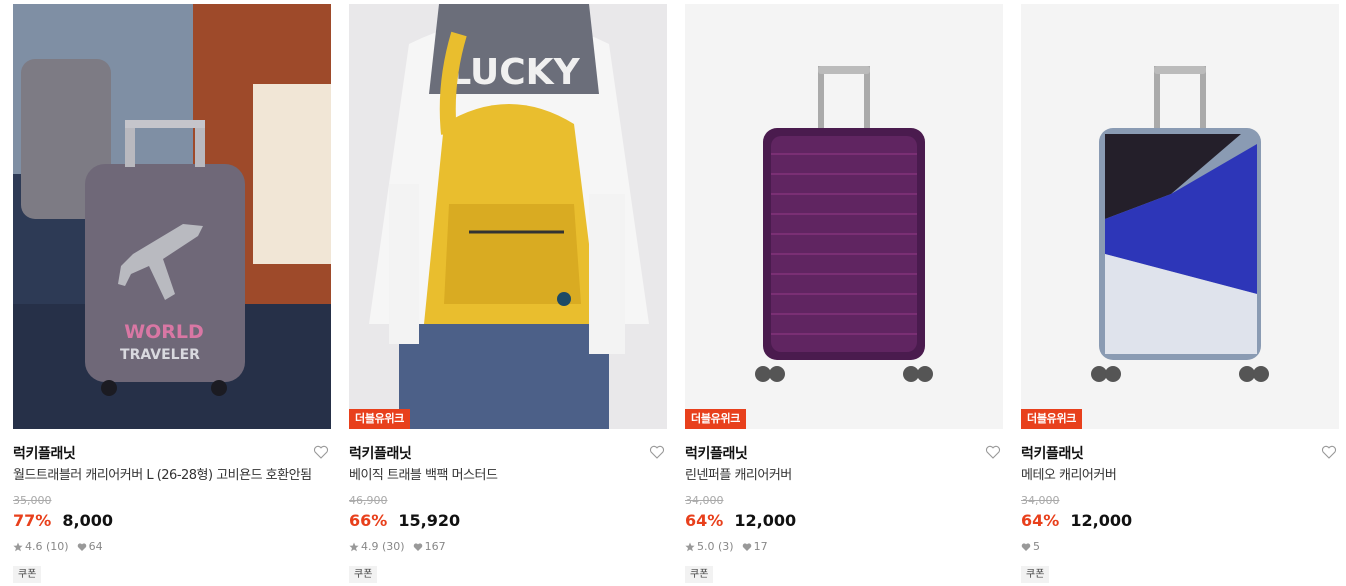  Describe the element at coordinates (47, 546) in the screenshot. I see `rating: 4.6 (10)` at that location.